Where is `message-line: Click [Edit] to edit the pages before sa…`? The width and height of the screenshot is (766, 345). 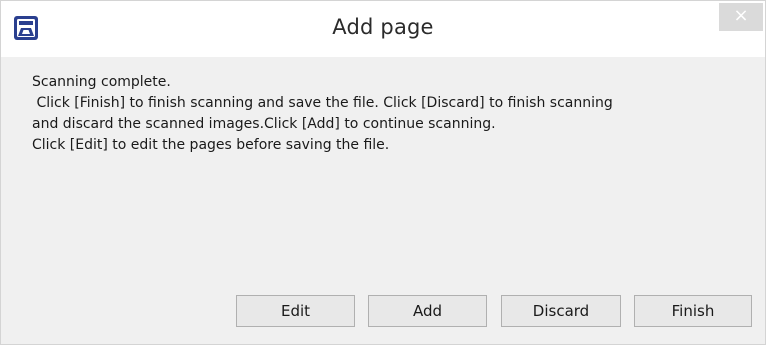 message-line: Click [Edit] to edit the pages before sa… is located at coordinates (211, 145).